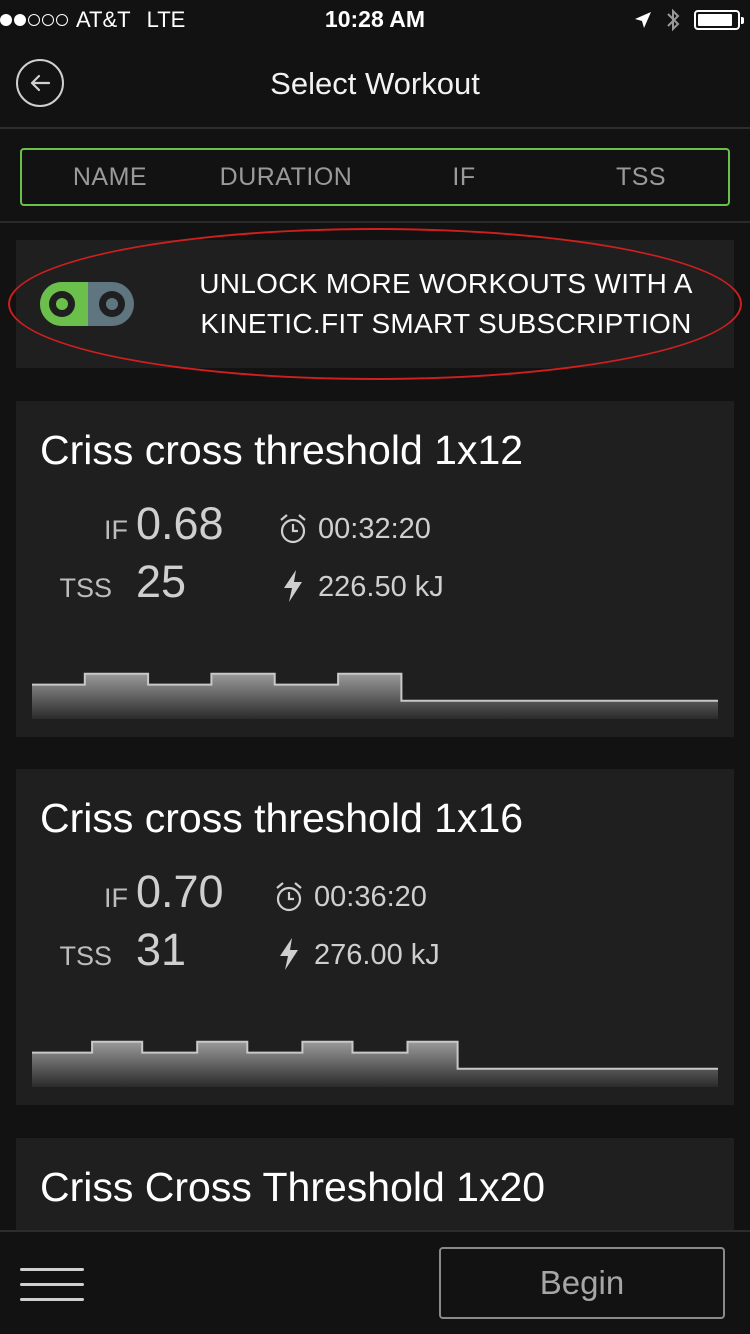  I want to click on bluetooth-icon, so click(673, 20).